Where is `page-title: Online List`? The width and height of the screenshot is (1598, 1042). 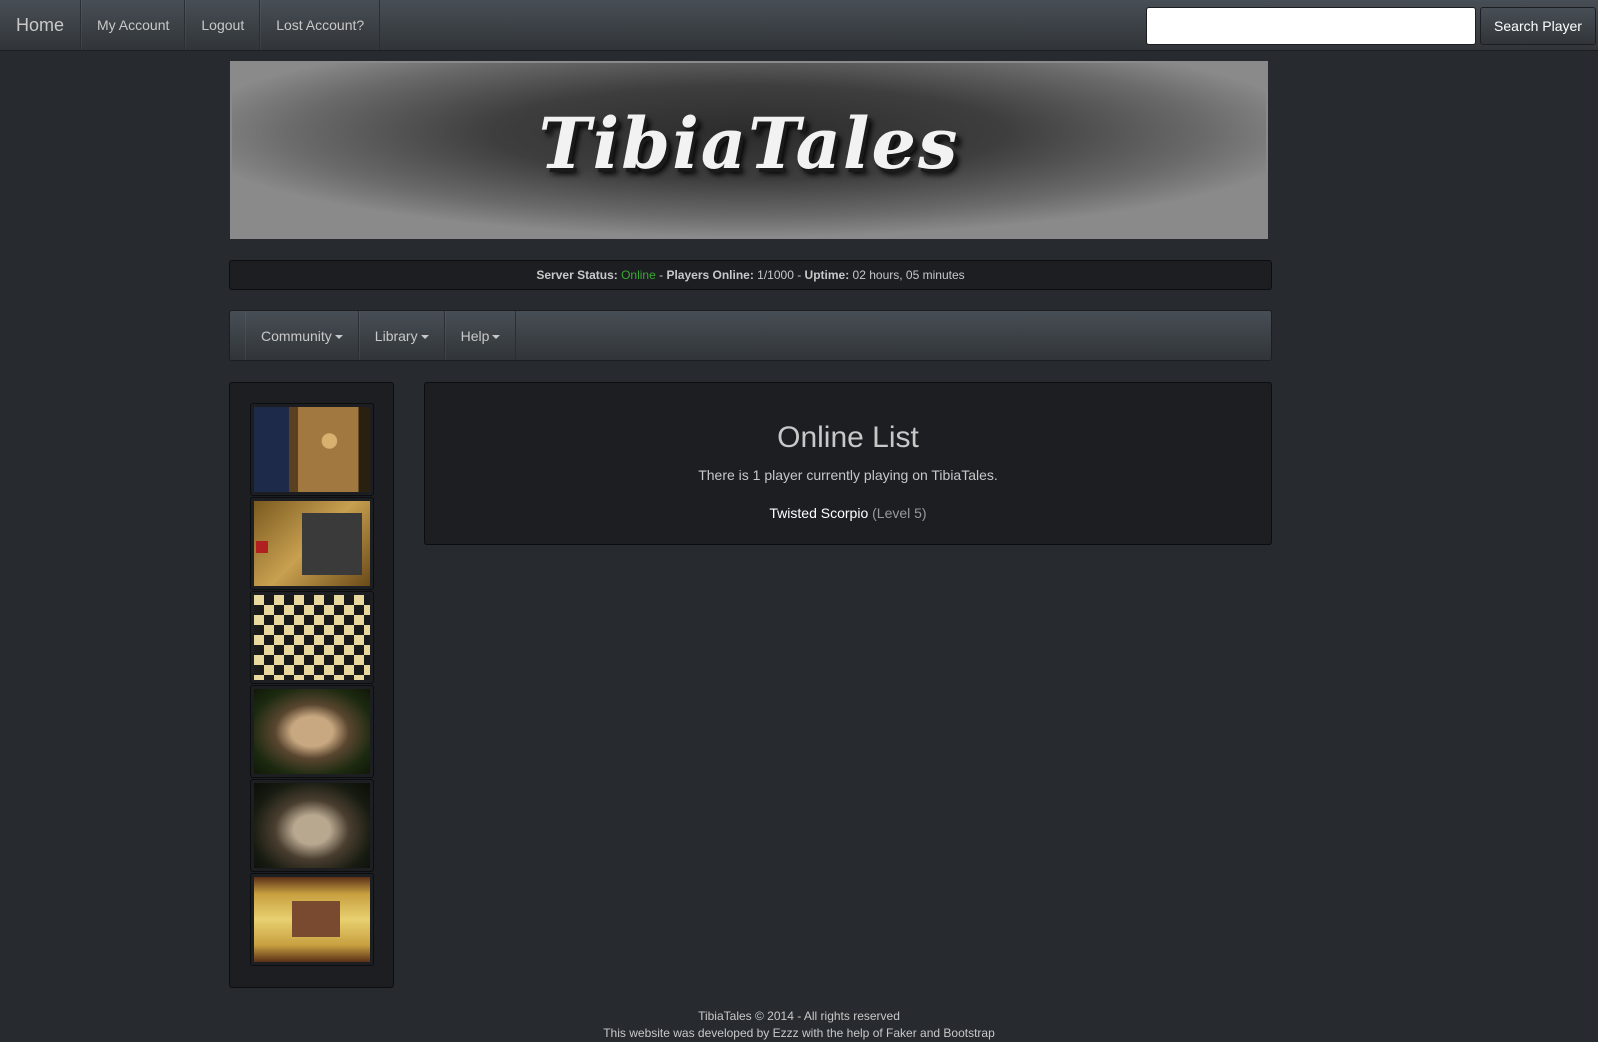 page-title: Online List is located at coordinates (848, 437).